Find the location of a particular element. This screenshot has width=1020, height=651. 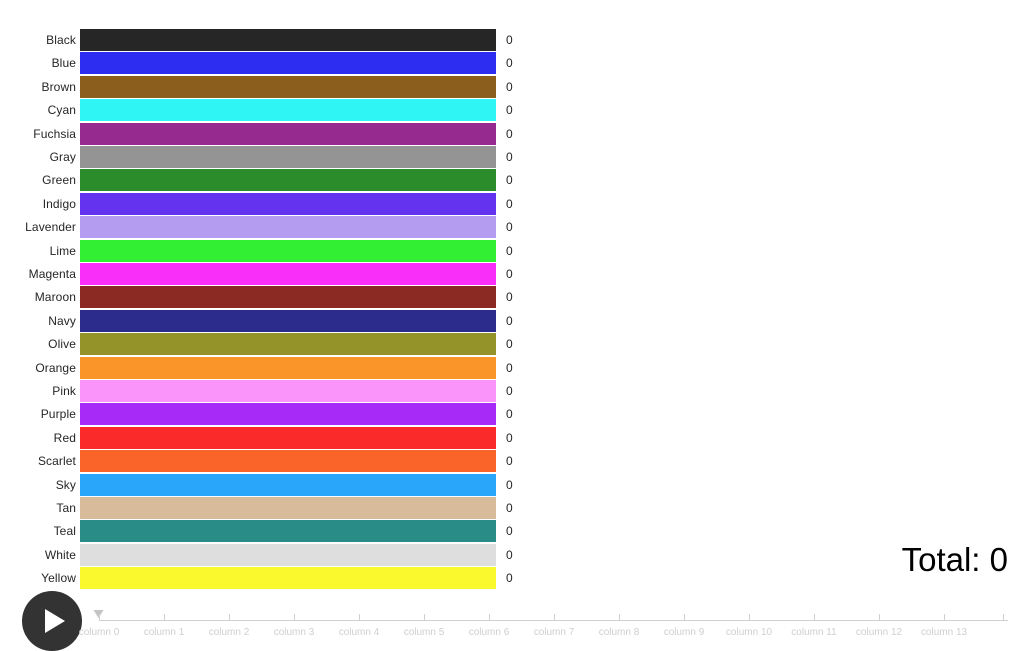

bar-category-label: Lavender is located at coordinates (50, 227).